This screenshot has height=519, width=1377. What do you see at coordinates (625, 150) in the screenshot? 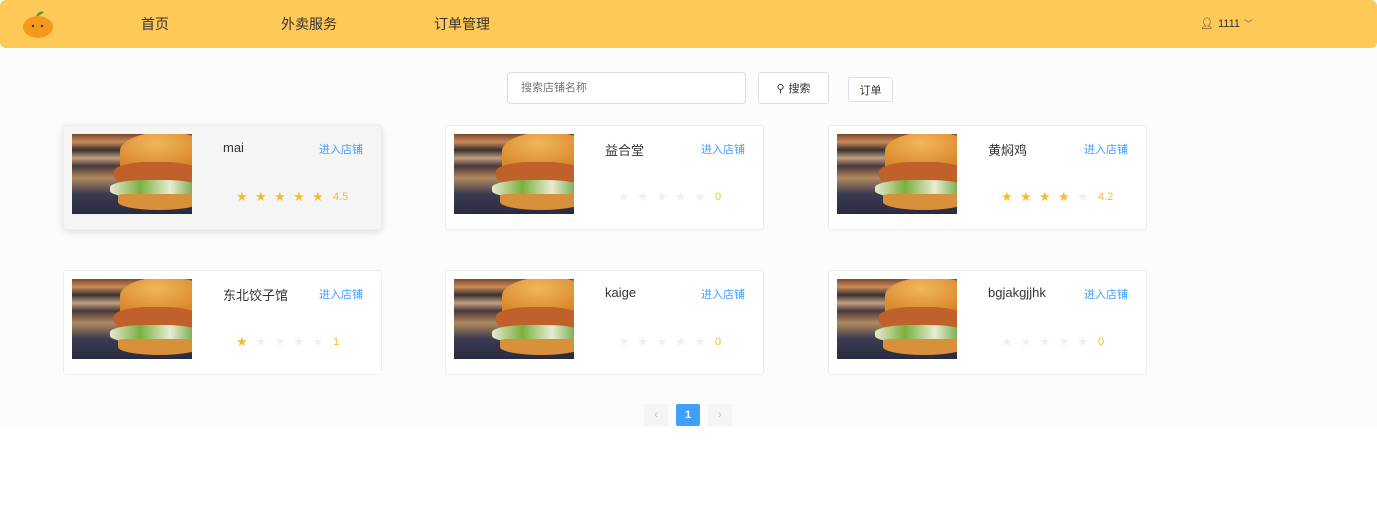
I see `shop-name: 益合堂` at bounding box center [625, 150].